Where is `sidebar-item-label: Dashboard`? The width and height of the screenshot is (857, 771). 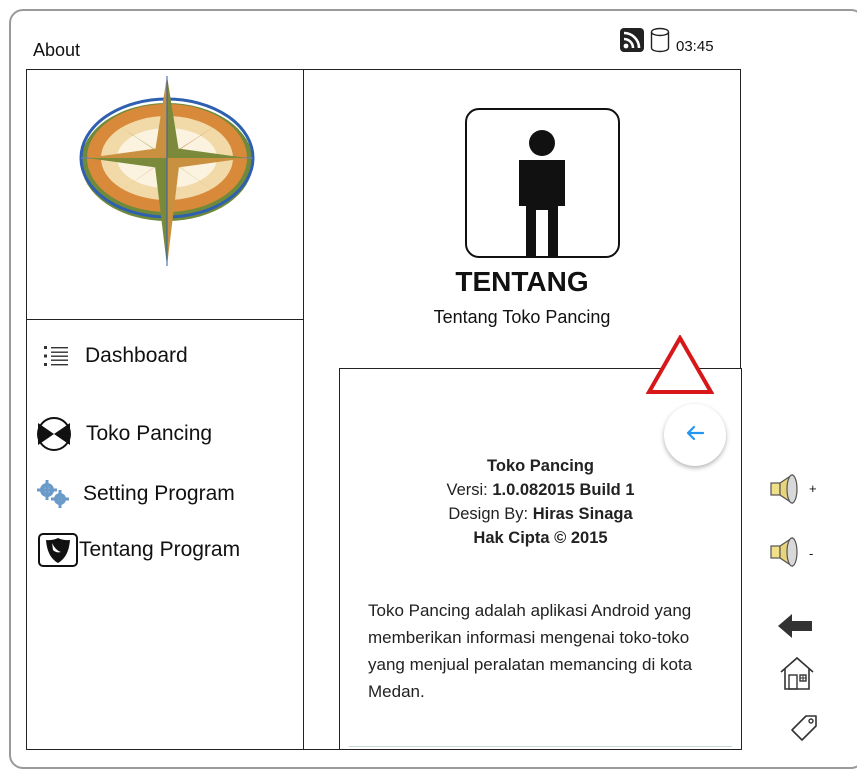 sidebar-item-label: Dashboard is located at coordinates (136, 355).